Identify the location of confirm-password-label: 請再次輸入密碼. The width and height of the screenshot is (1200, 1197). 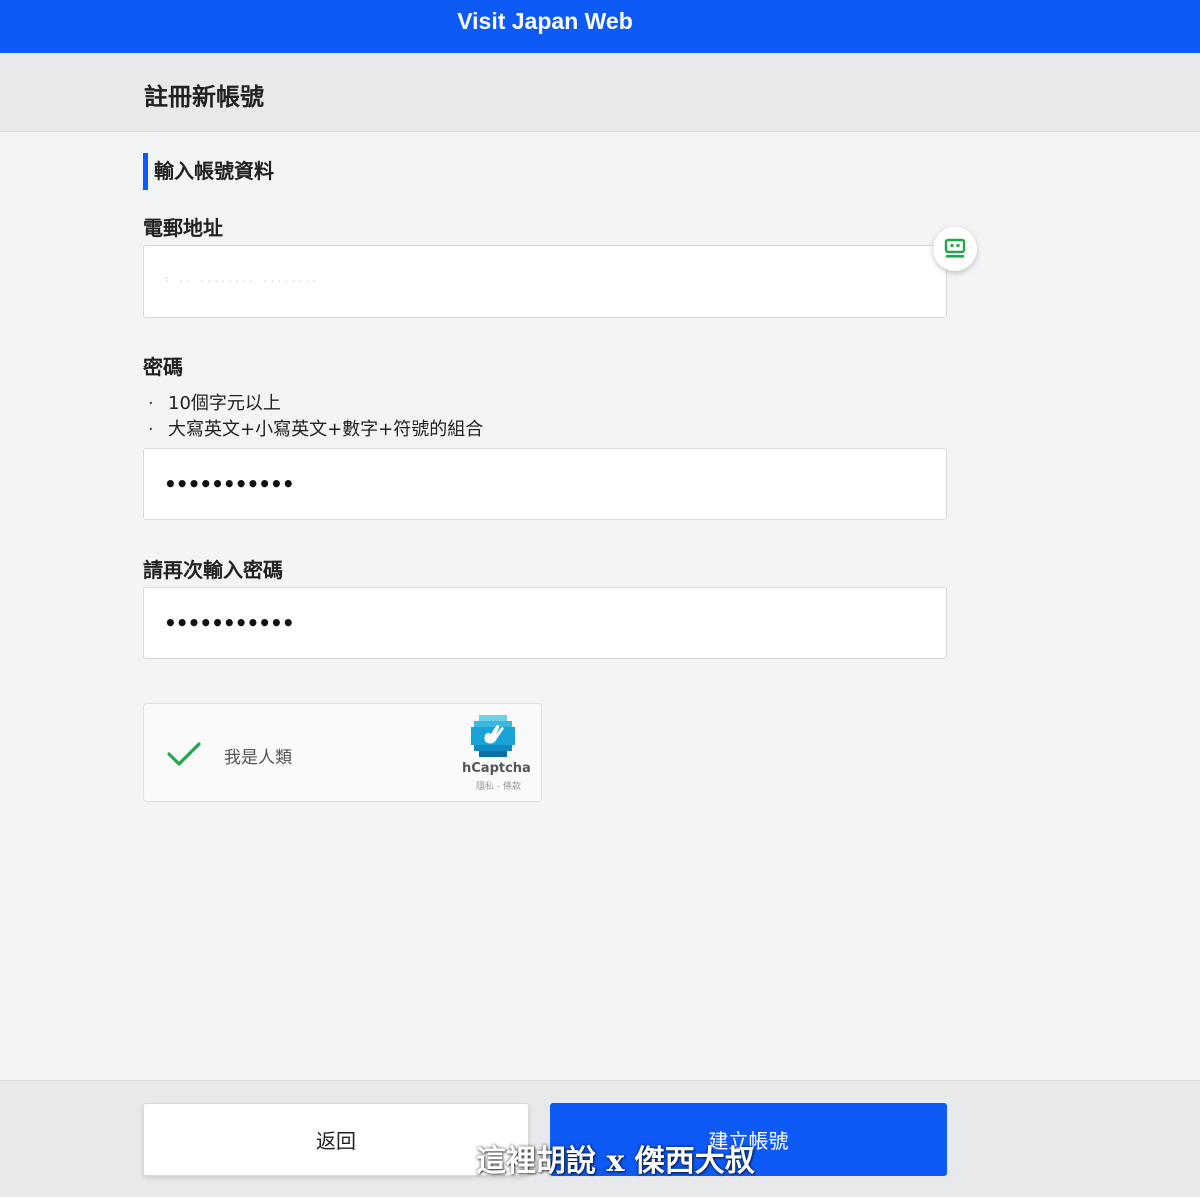
(213, 570).